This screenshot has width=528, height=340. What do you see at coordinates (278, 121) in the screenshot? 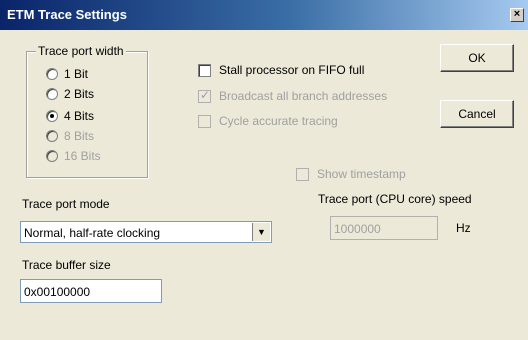
I see `checkbox-label: Cycle accurate tracing` at bounding box center [278, 121].